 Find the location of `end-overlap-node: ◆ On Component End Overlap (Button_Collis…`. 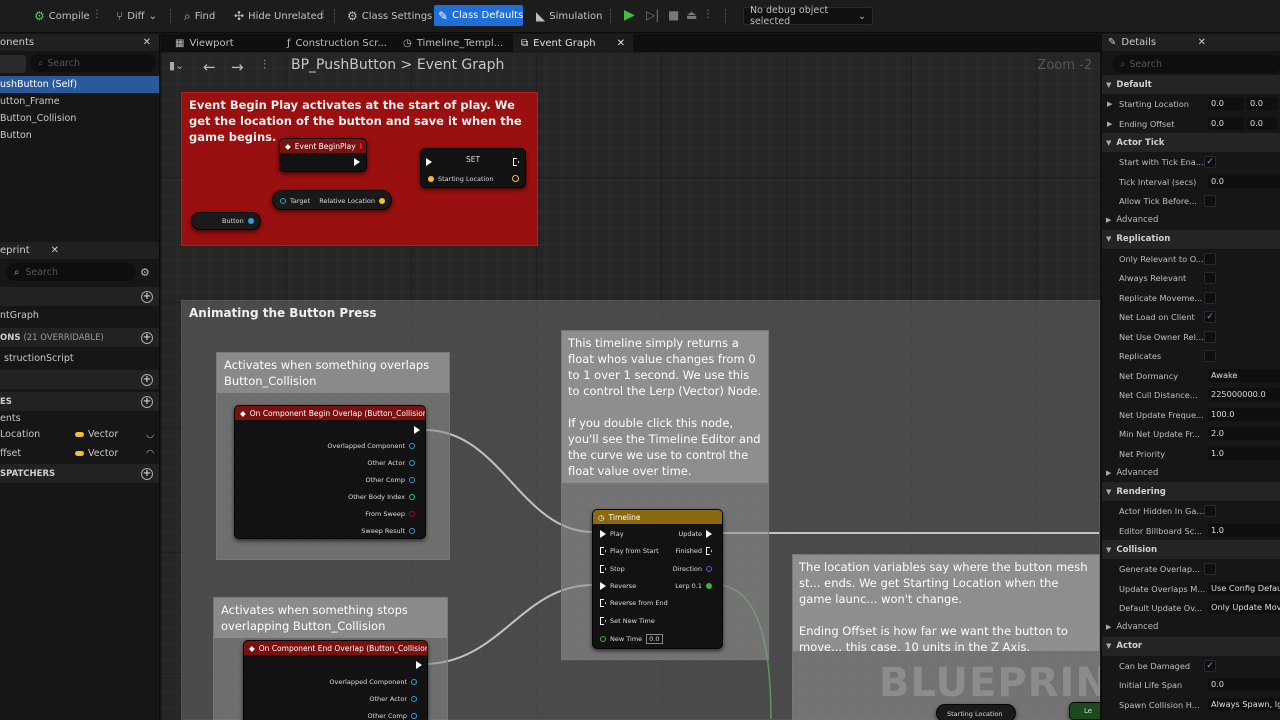

end-overlap-node: ◆ On Component End Overlap (Button_Collis… is located at coordinates (335, 680).